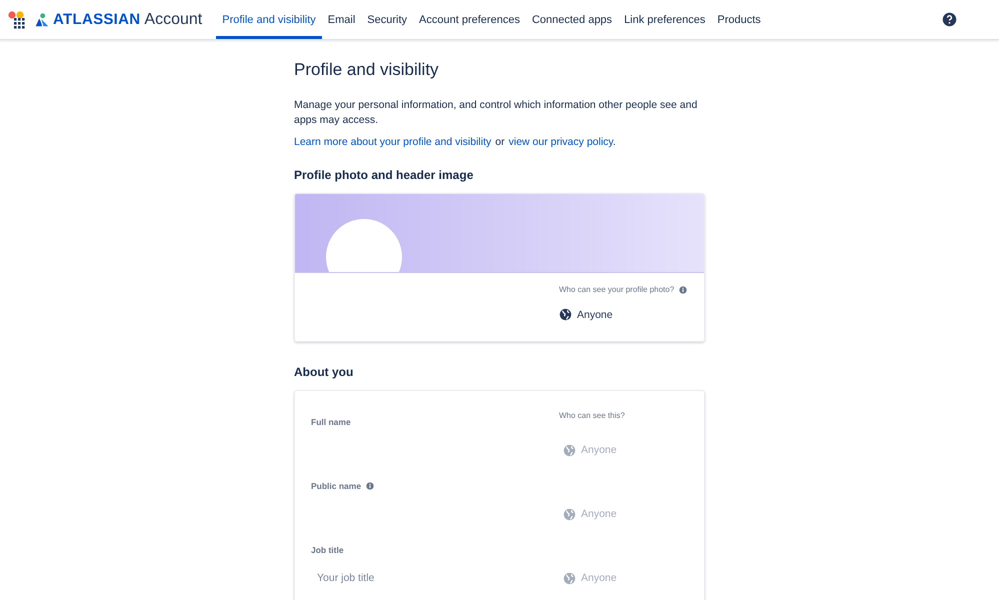  Describe the element at coordinates (367, 70) in the screenshot. I see `page-title: Profile and visibility` at that location.